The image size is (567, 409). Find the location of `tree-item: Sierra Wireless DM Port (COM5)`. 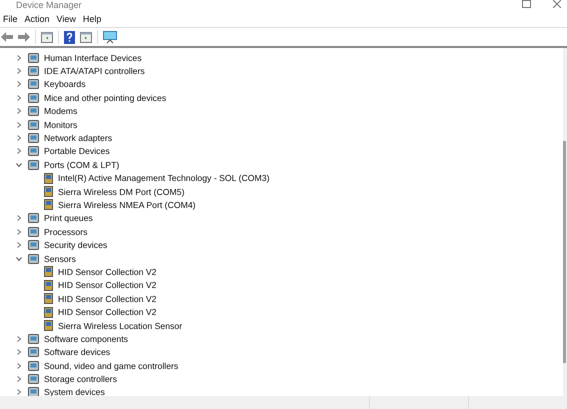

tree-item: Sierra Wireless DM Port (COM5) is located at coordinates (121, 191).